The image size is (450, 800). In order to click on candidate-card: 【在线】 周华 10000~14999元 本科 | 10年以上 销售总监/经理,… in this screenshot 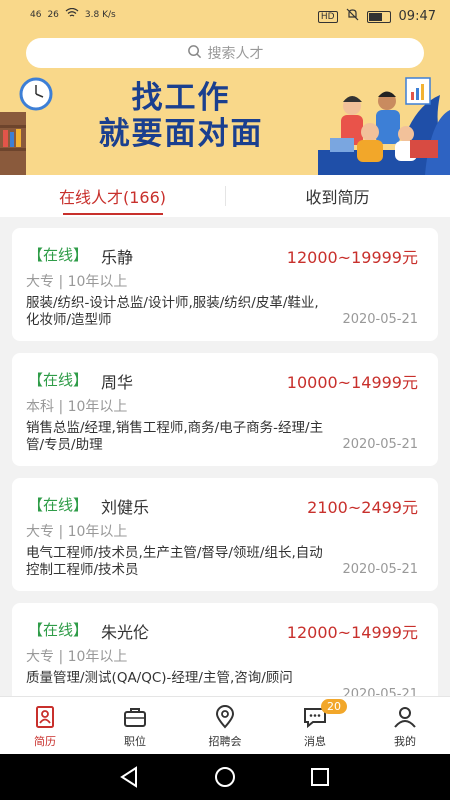, I will do `click(225, 409)`.